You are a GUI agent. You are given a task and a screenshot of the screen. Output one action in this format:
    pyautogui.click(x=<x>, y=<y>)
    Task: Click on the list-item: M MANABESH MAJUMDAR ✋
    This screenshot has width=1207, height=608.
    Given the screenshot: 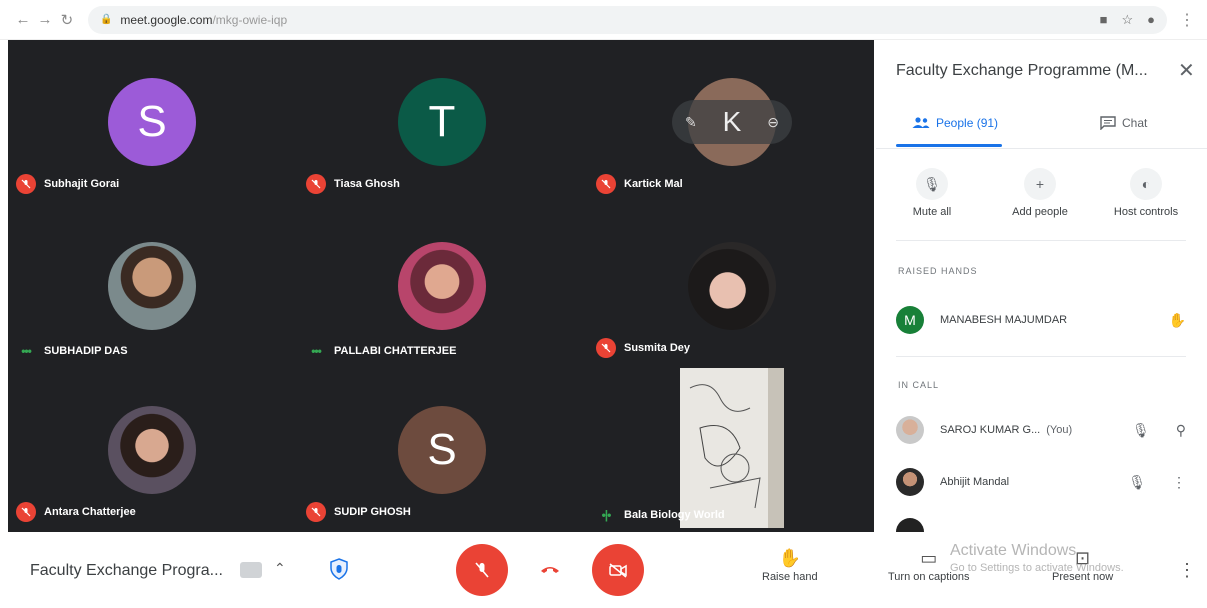 What is the action you would take?
    pyautogui.click(x=1041, y=320)
    